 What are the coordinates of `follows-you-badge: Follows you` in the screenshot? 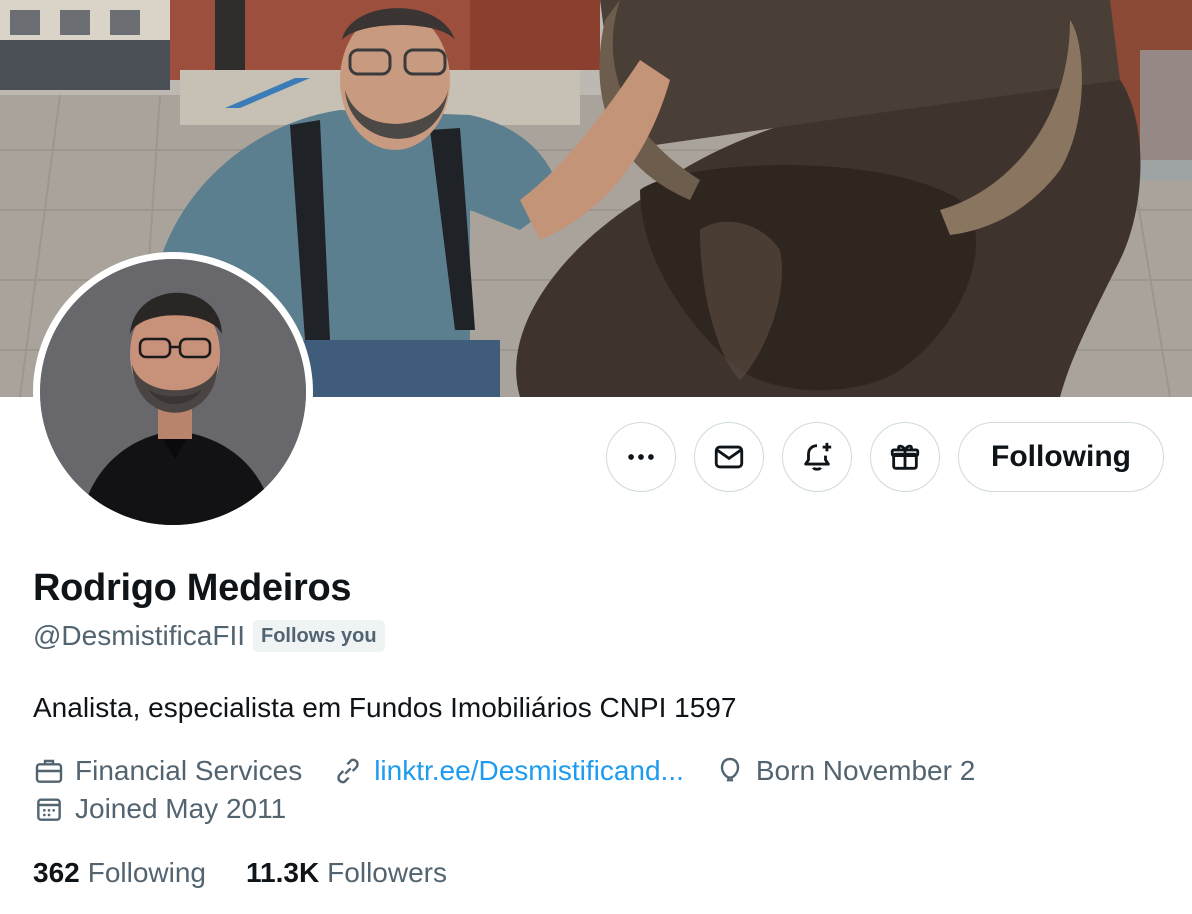 It's located at (319, 636).